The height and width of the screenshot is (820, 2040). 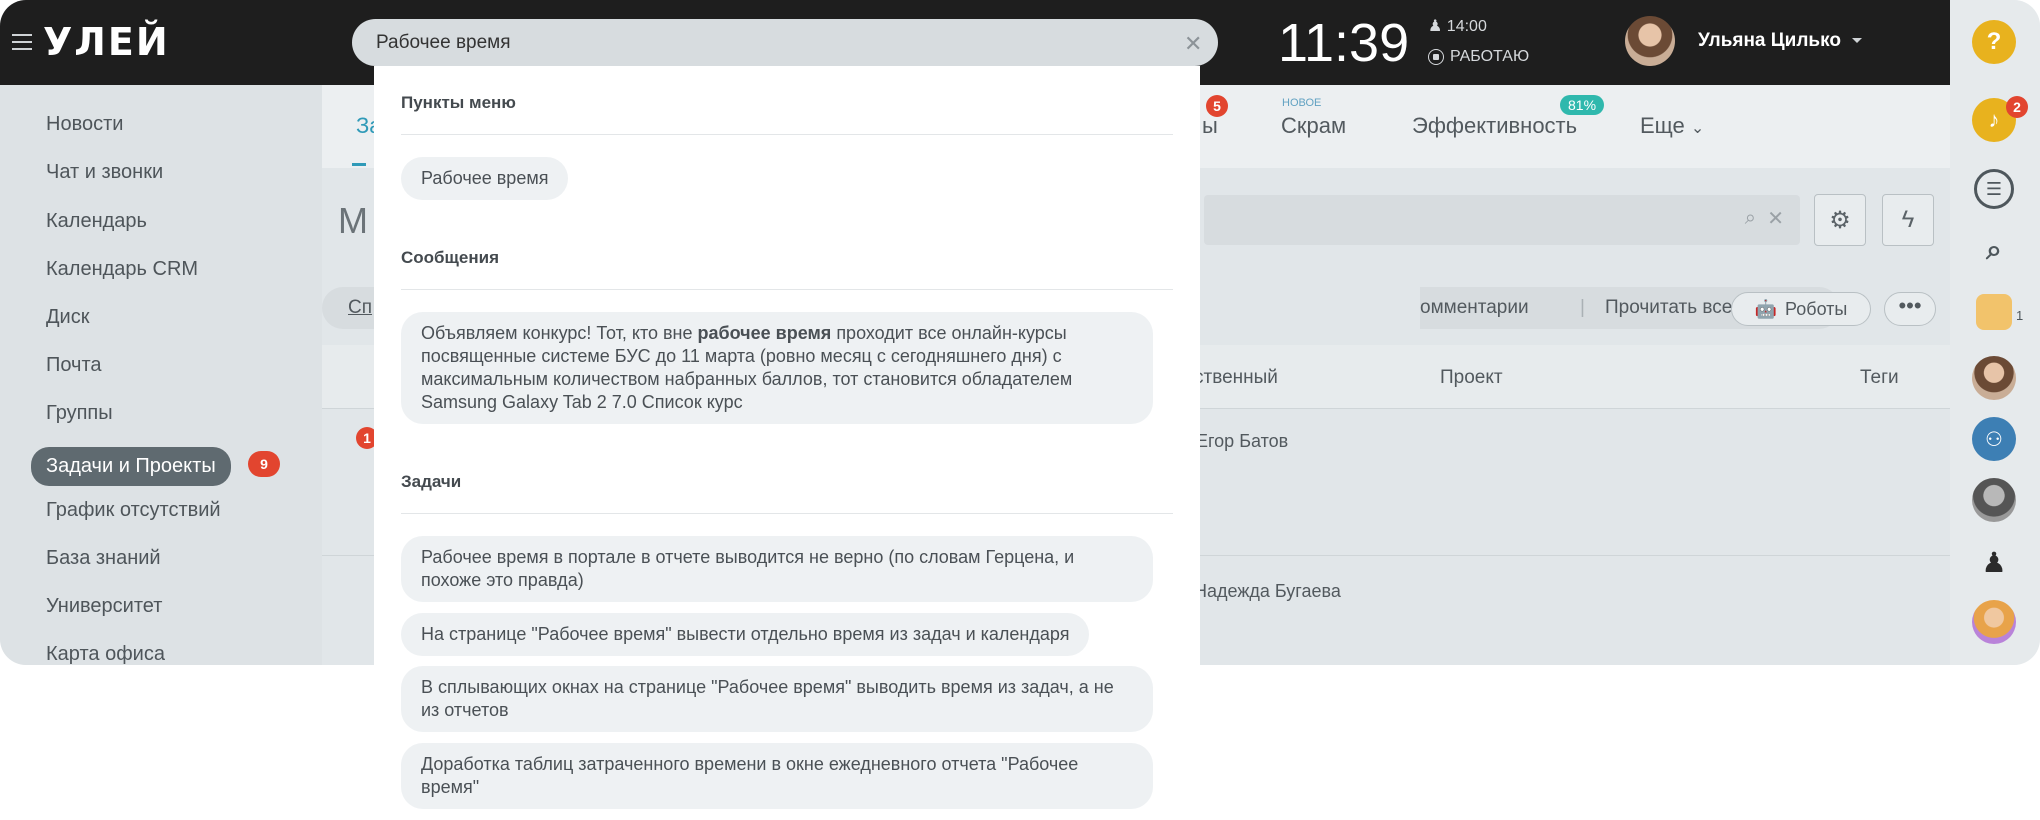 I want to click on cart-icon, so click(x=1994, y=312).